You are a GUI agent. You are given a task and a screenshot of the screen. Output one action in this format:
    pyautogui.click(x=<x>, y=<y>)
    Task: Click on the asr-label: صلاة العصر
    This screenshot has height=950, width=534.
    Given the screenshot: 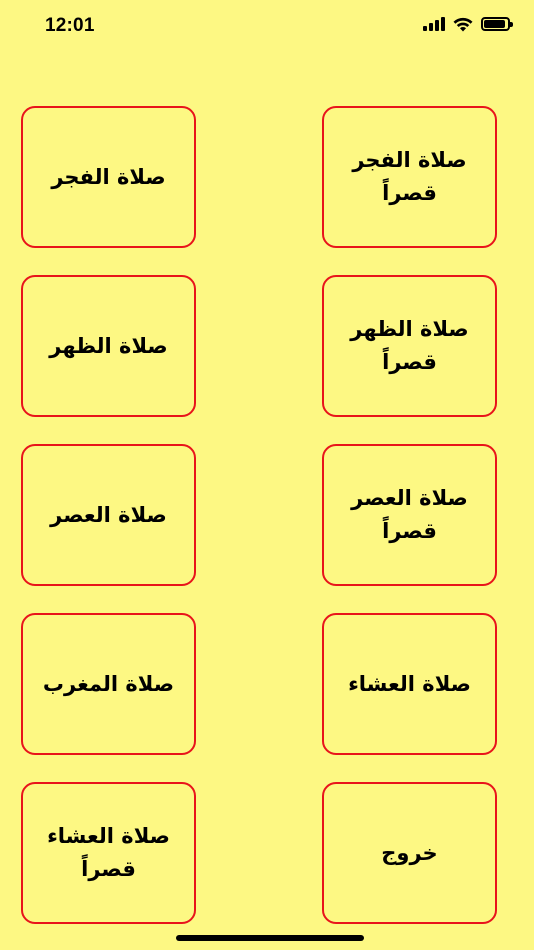 What is the action you would take?
    pyautogui.click(x=108, y=514)
    